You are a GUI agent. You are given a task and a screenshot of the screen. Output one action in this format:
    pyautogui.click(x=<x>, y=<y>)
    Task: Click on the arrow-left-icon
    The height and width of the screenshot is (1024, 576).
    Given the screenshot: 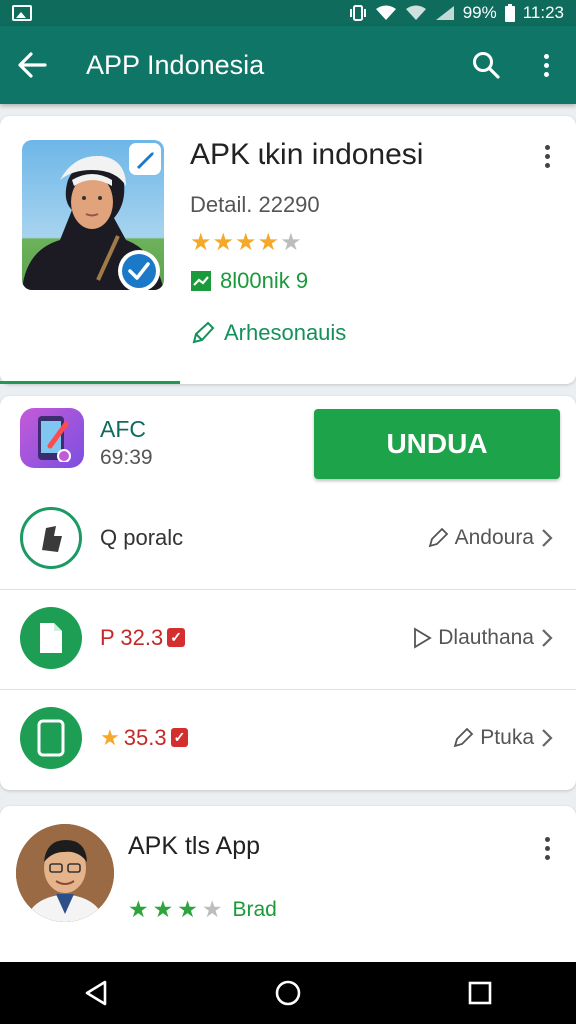 What is the action you would take?
    pyautogui.click(x=32, y=65)
    